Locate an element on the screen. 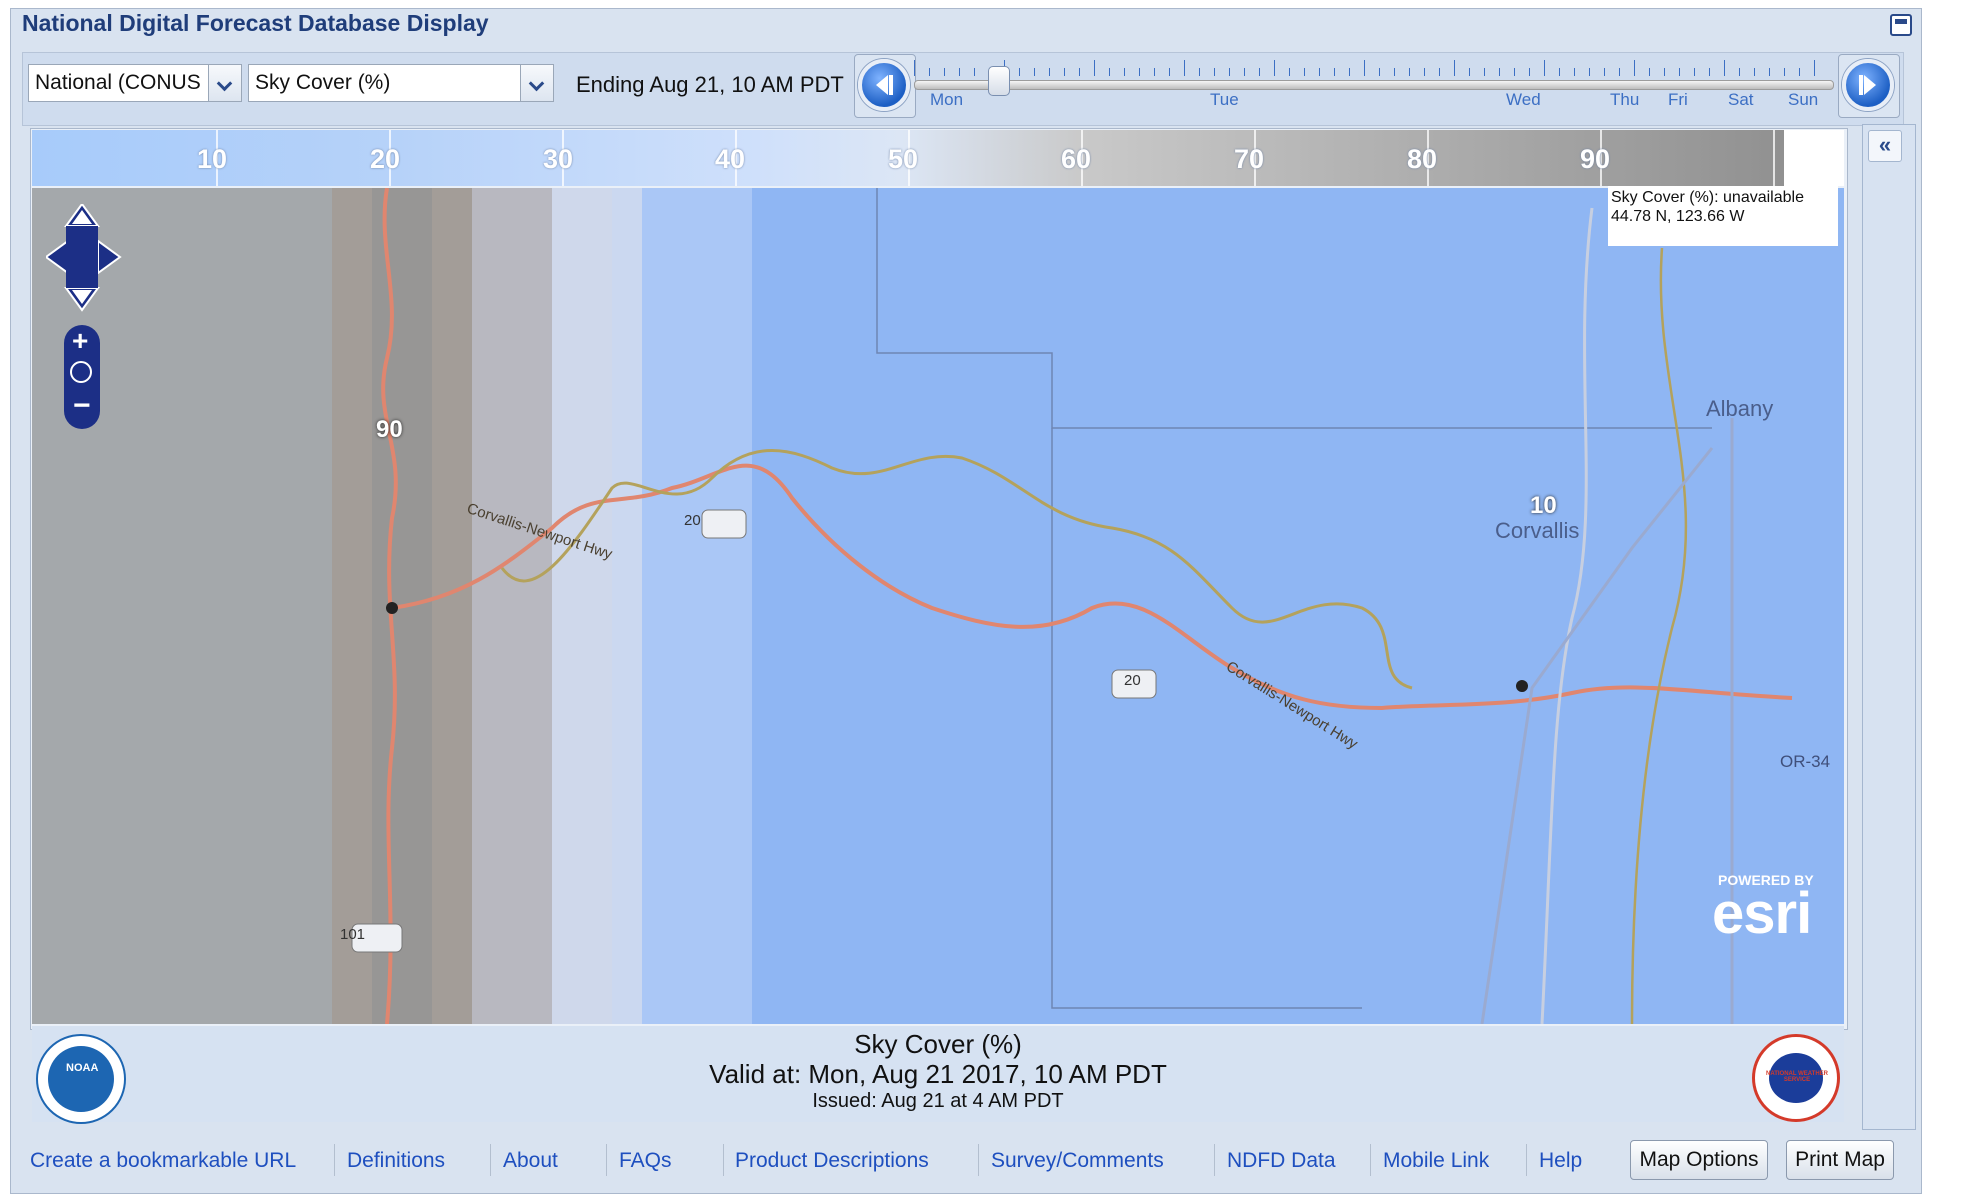 The image size is (1967, 1198). legend-endcap is located at coordinates (1814, 158).